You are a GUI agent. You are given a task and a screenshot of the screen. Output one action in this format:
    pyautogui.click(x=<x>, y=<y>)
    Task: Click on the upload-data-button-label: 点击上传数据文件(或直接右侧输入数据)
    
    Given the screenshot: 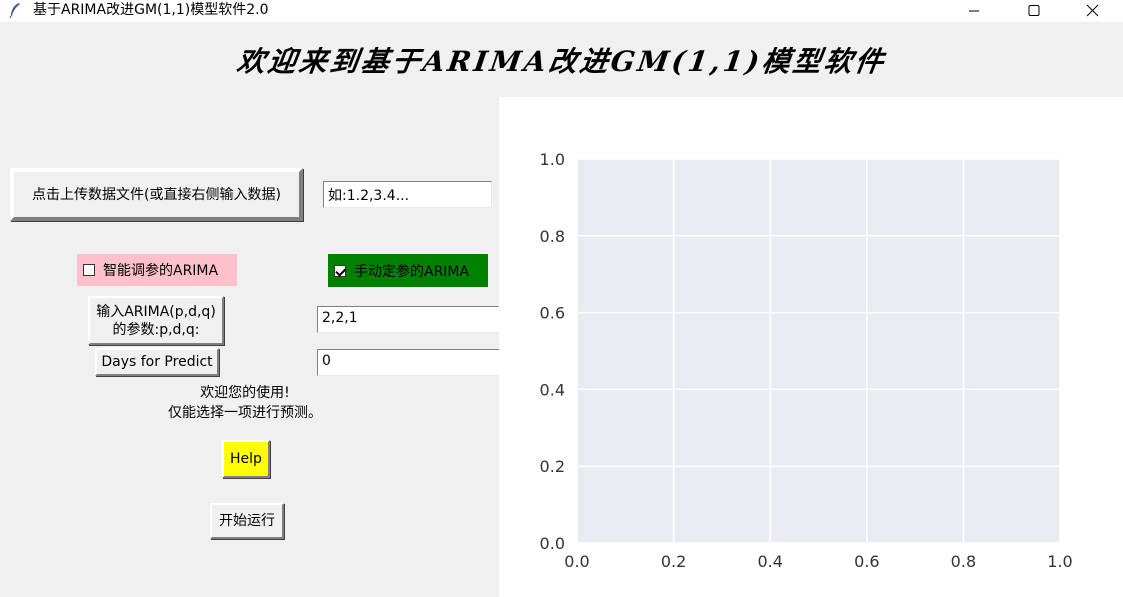 What is the action you would take?
    pyautogui.click(x=156, y=194)
    